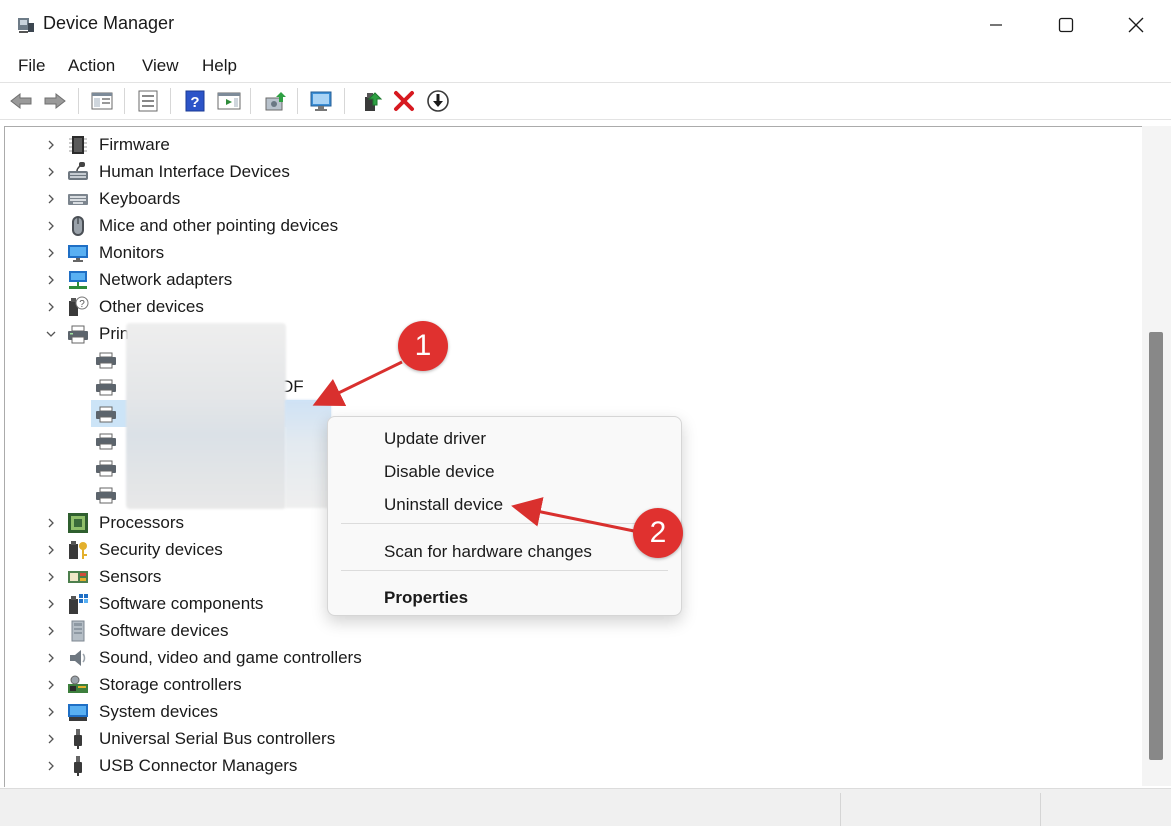  What do you see at coordinates (205, 630) in the screenshot?
I see `tree-item-software-devices: Software devices` at bounding box center [205, 630].